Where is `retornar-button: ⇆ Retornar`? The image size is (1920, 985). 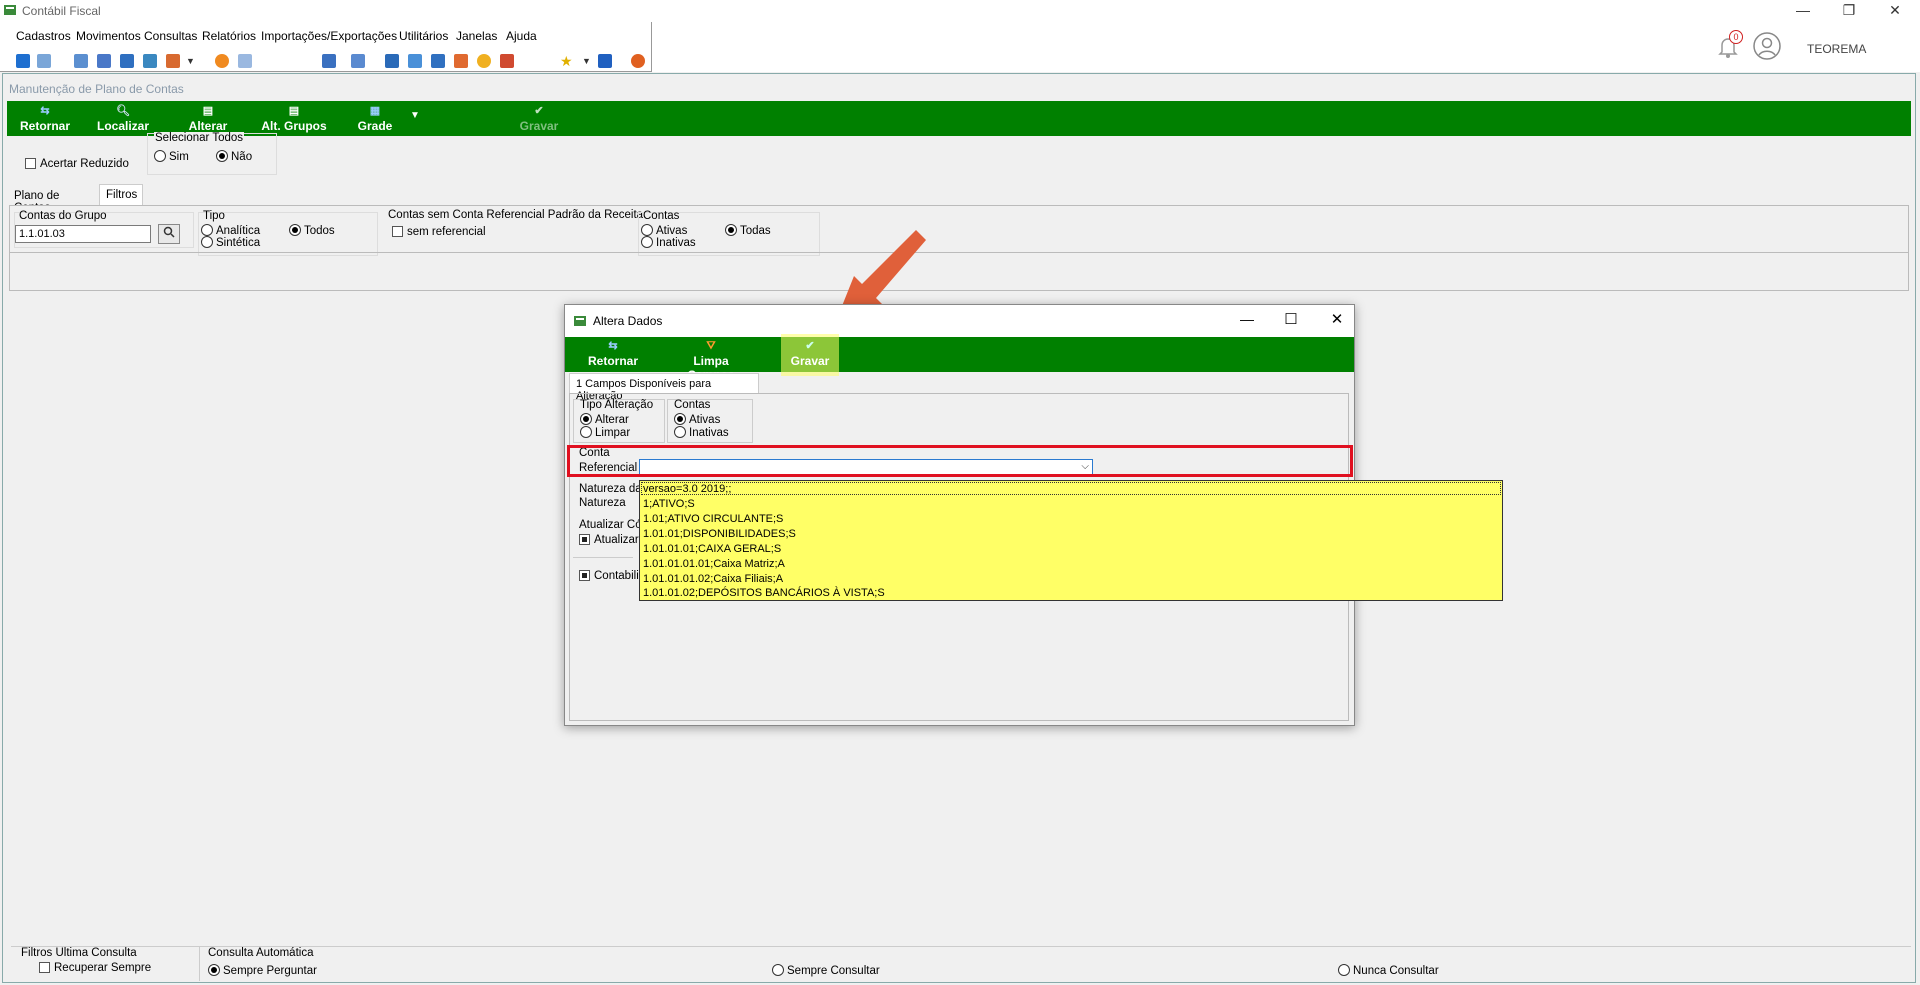
retornar-button: ⇆ Retornar is located at coordinates (45, 119).